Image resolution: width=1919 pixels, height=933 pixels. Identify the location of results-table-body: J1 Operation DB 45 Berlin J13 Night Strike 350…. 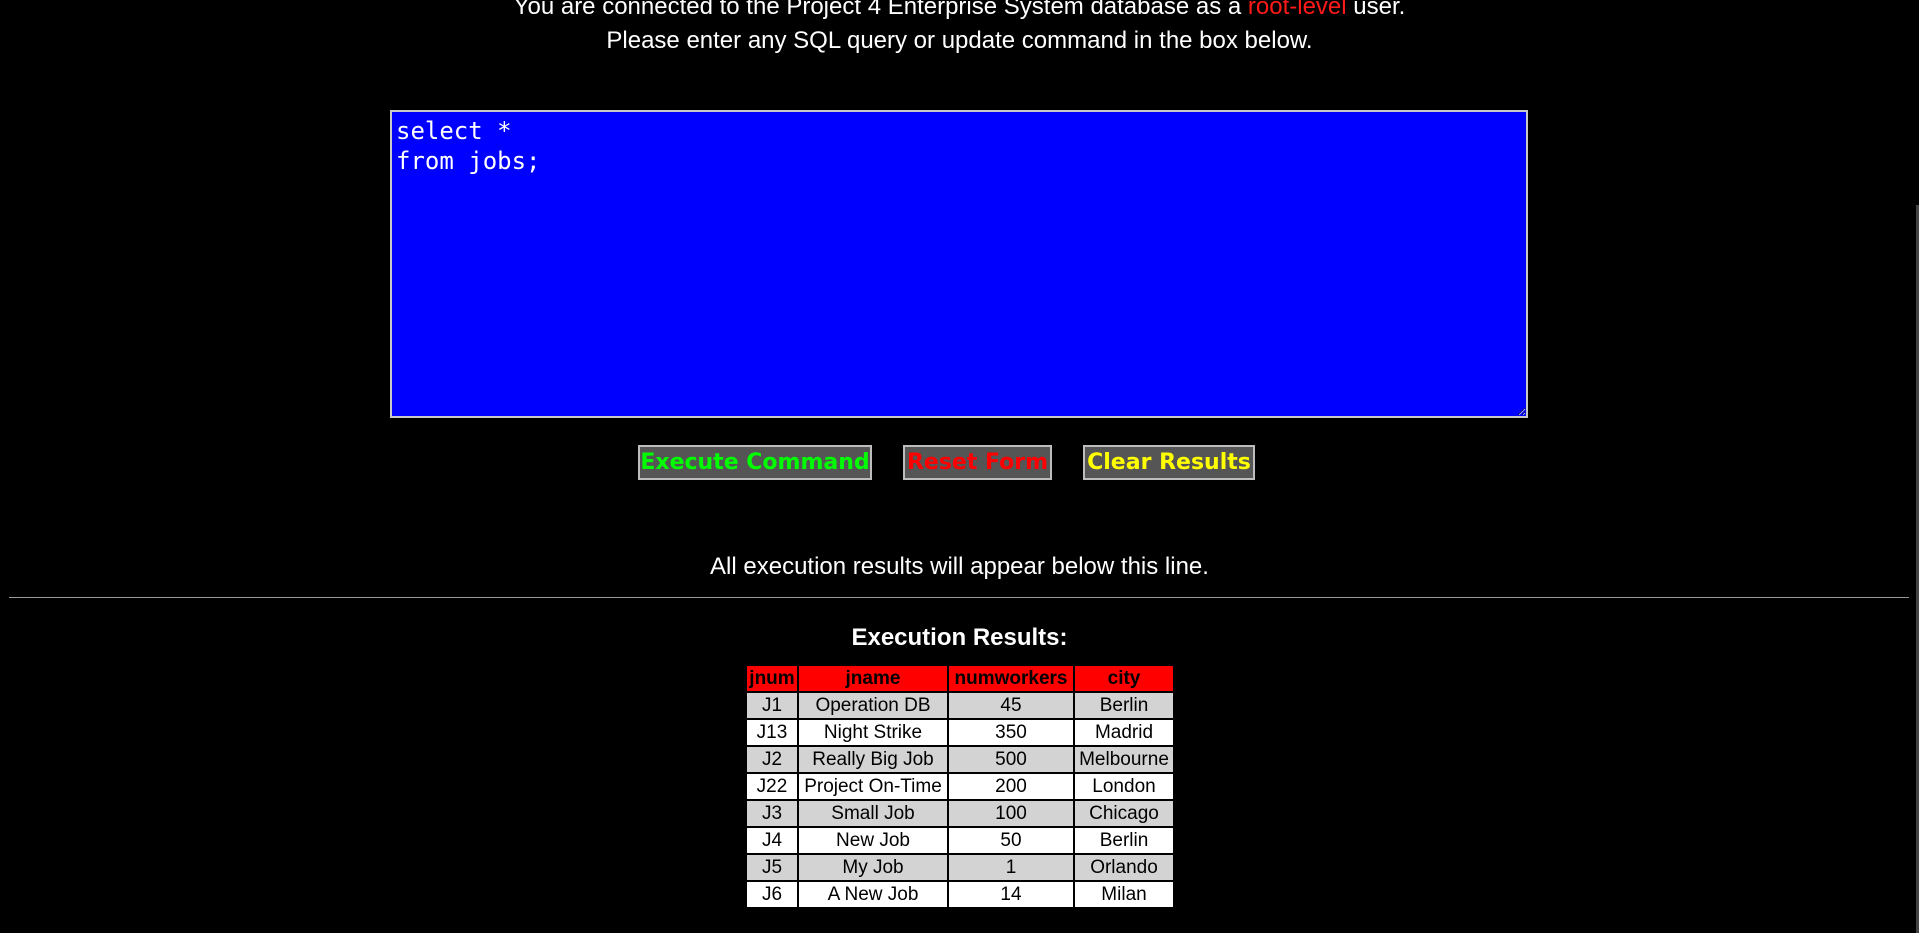
(960, 800).